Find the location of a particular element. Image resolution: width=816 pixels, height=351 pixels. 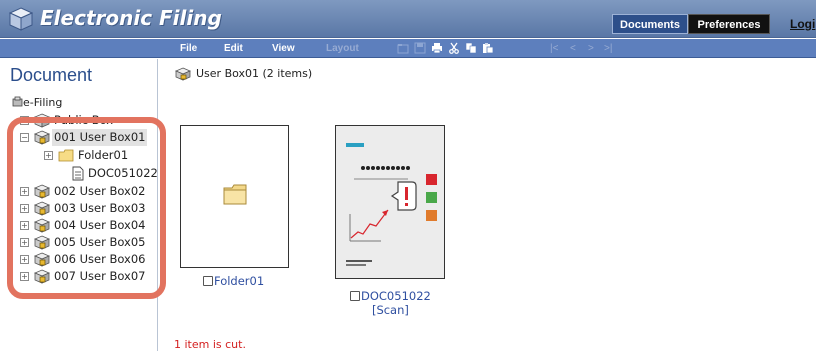

tree-root-label: e-Filing is located at coordinates (43, 102).